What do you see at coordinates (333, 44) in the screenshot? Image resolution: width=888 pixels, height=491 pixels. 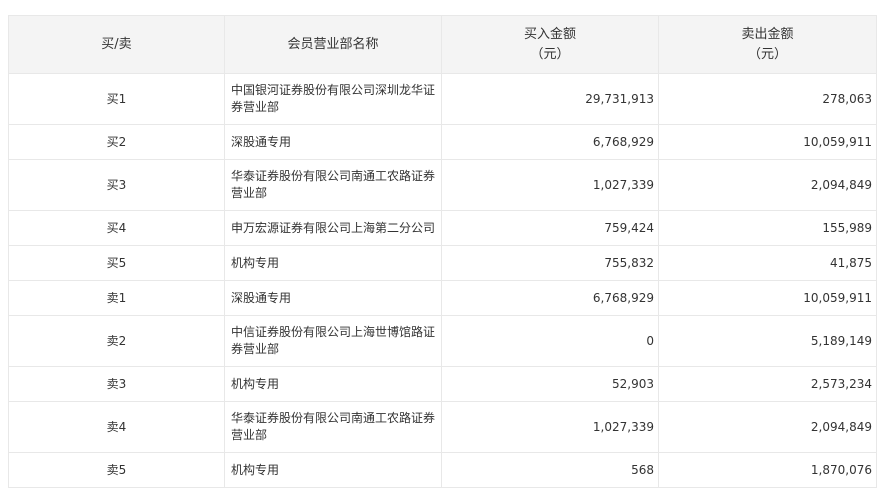 I see `header-member-name: 会员营业部名称` at bounding box center [333, 44].